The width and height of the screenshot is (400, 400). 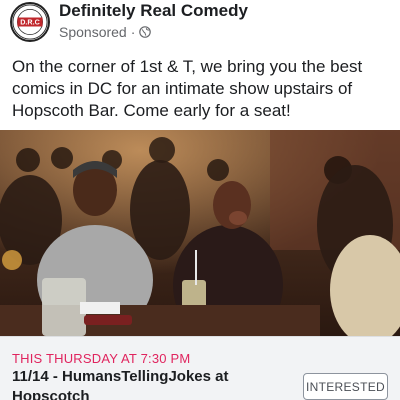 I want to click on page-avatar: D.R.C, so click(x=30, y=22).